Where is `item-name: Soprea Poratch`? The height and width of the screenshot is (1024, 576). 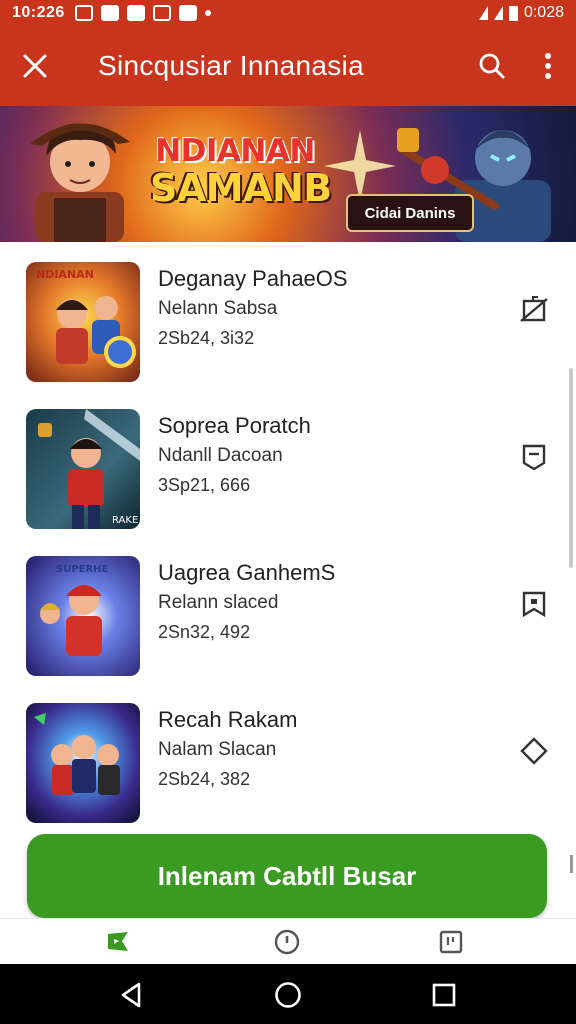
item-name: Soprea Poratch is located at coordinates (234, 425).